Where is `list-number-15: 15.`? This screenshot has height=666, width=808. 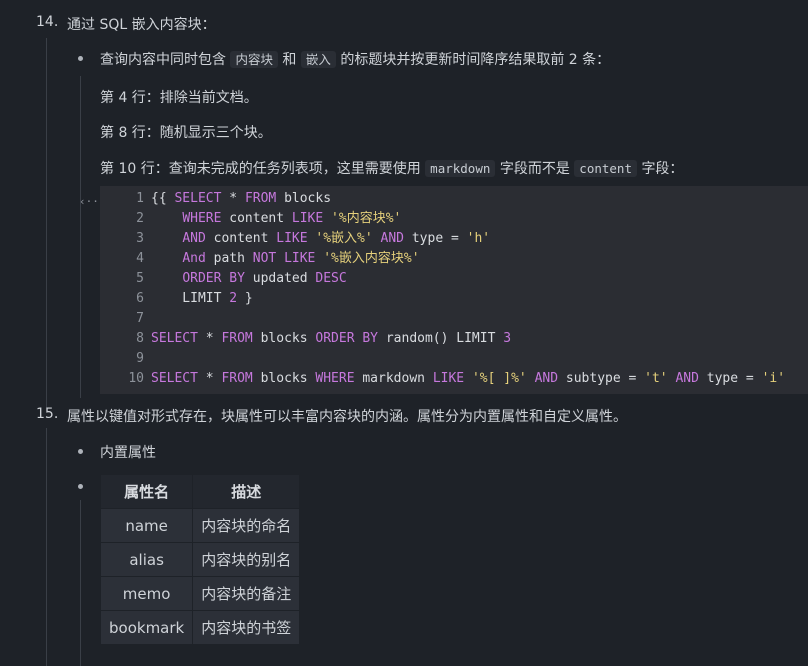 list-number-15: 15. is located at coordinates (47, 414).